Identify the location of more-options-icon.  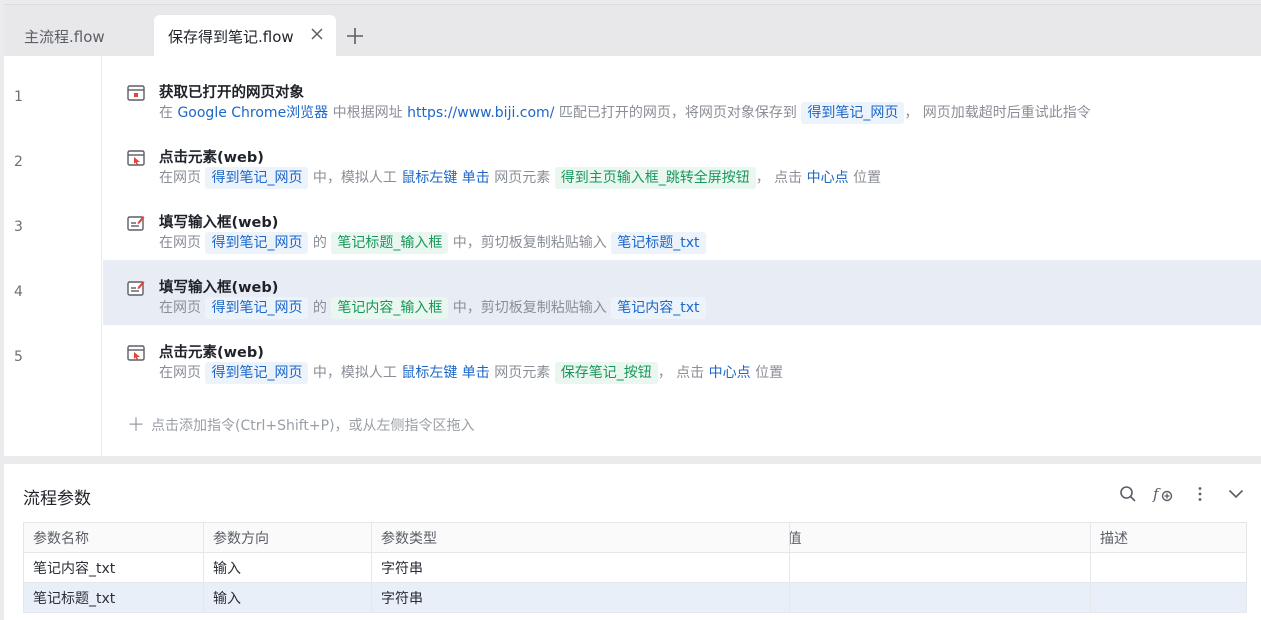
(1200, 494).